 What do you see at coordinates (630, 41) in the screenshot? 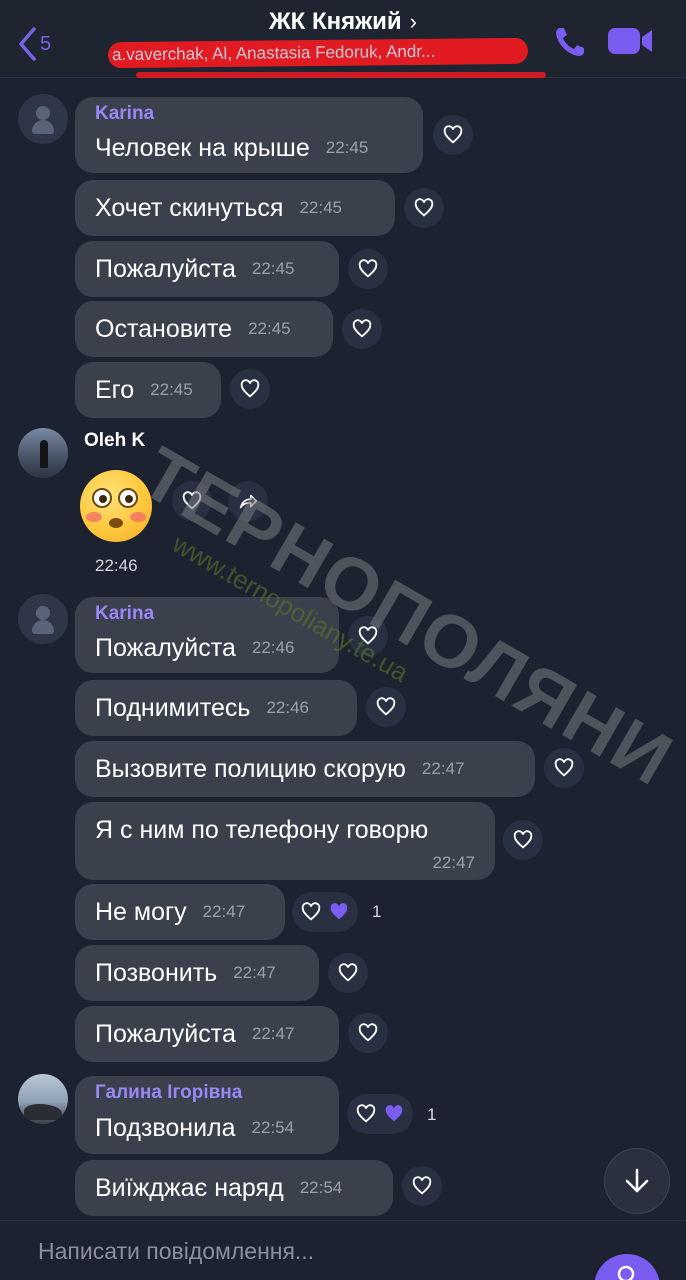
I see `video-camera-icon` at bounding box center [630, 41].